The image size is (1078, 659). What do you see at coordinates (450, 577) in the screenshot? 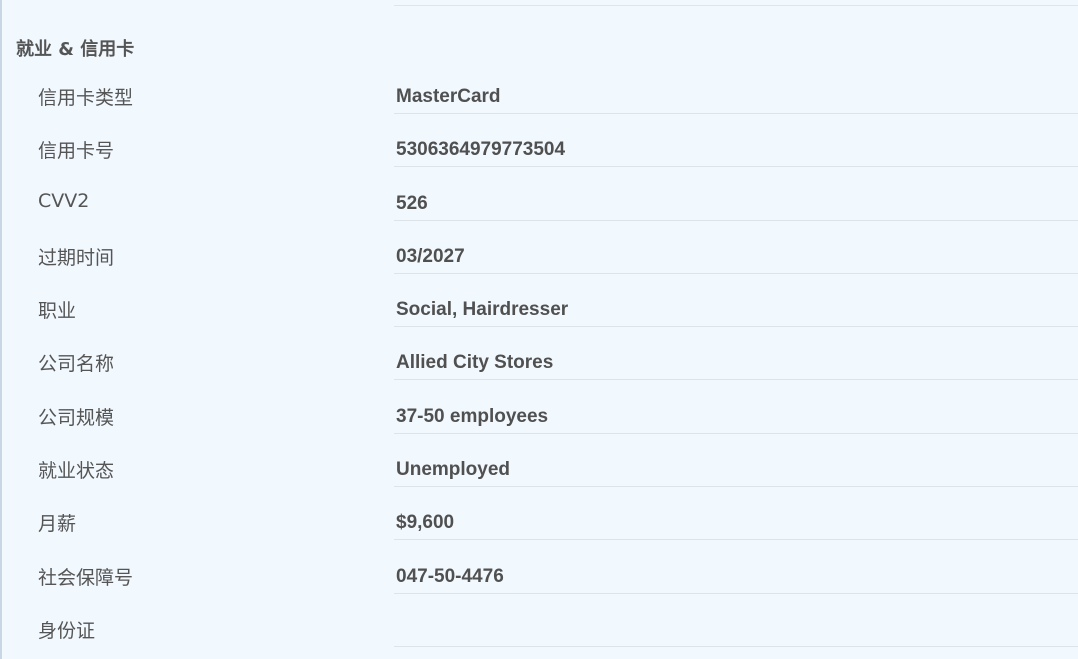
I see `field-value: 047-50-4476` at bounding box center [450, 577].